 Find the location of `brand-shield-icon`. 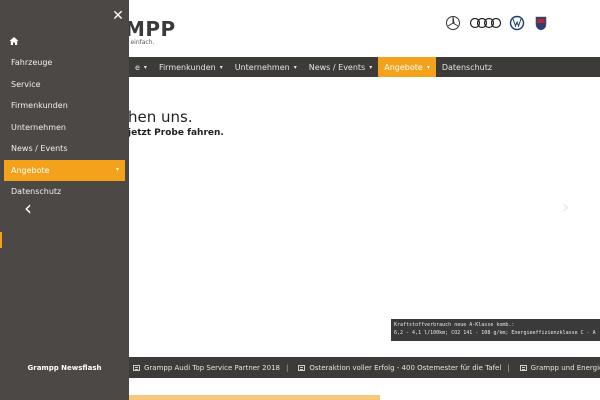

brand-shield-icon is located at coordinates (541, 23).